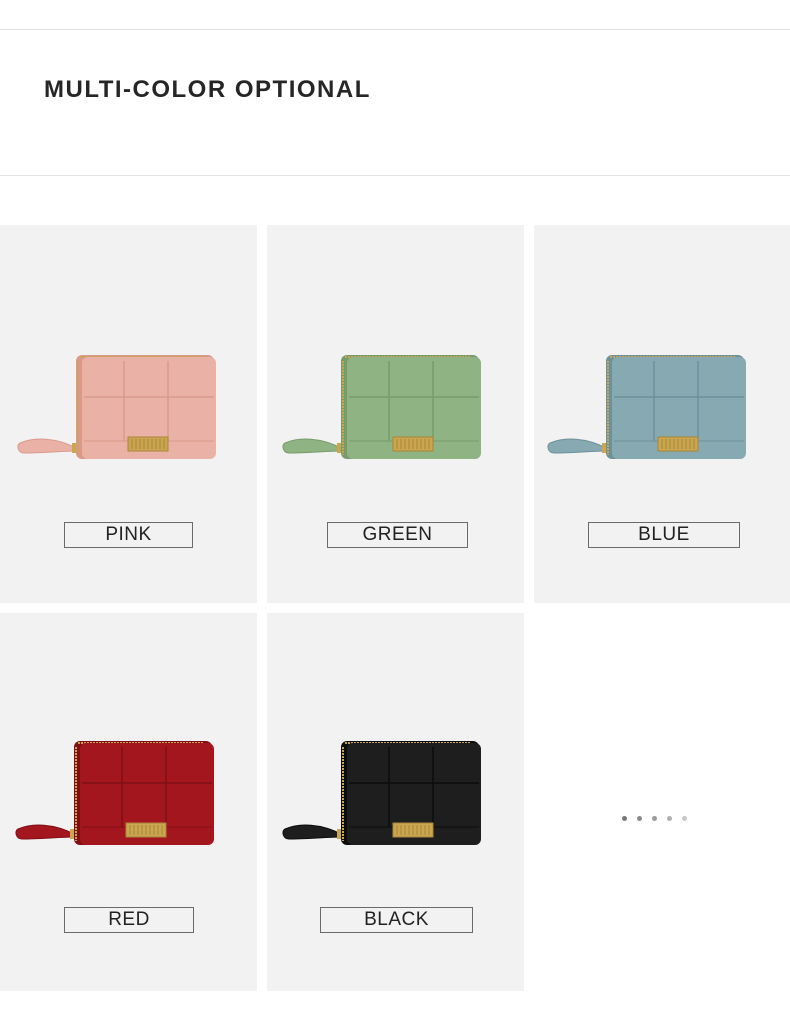  I want to click on color-label-green: GREEN, so click(397, 535).